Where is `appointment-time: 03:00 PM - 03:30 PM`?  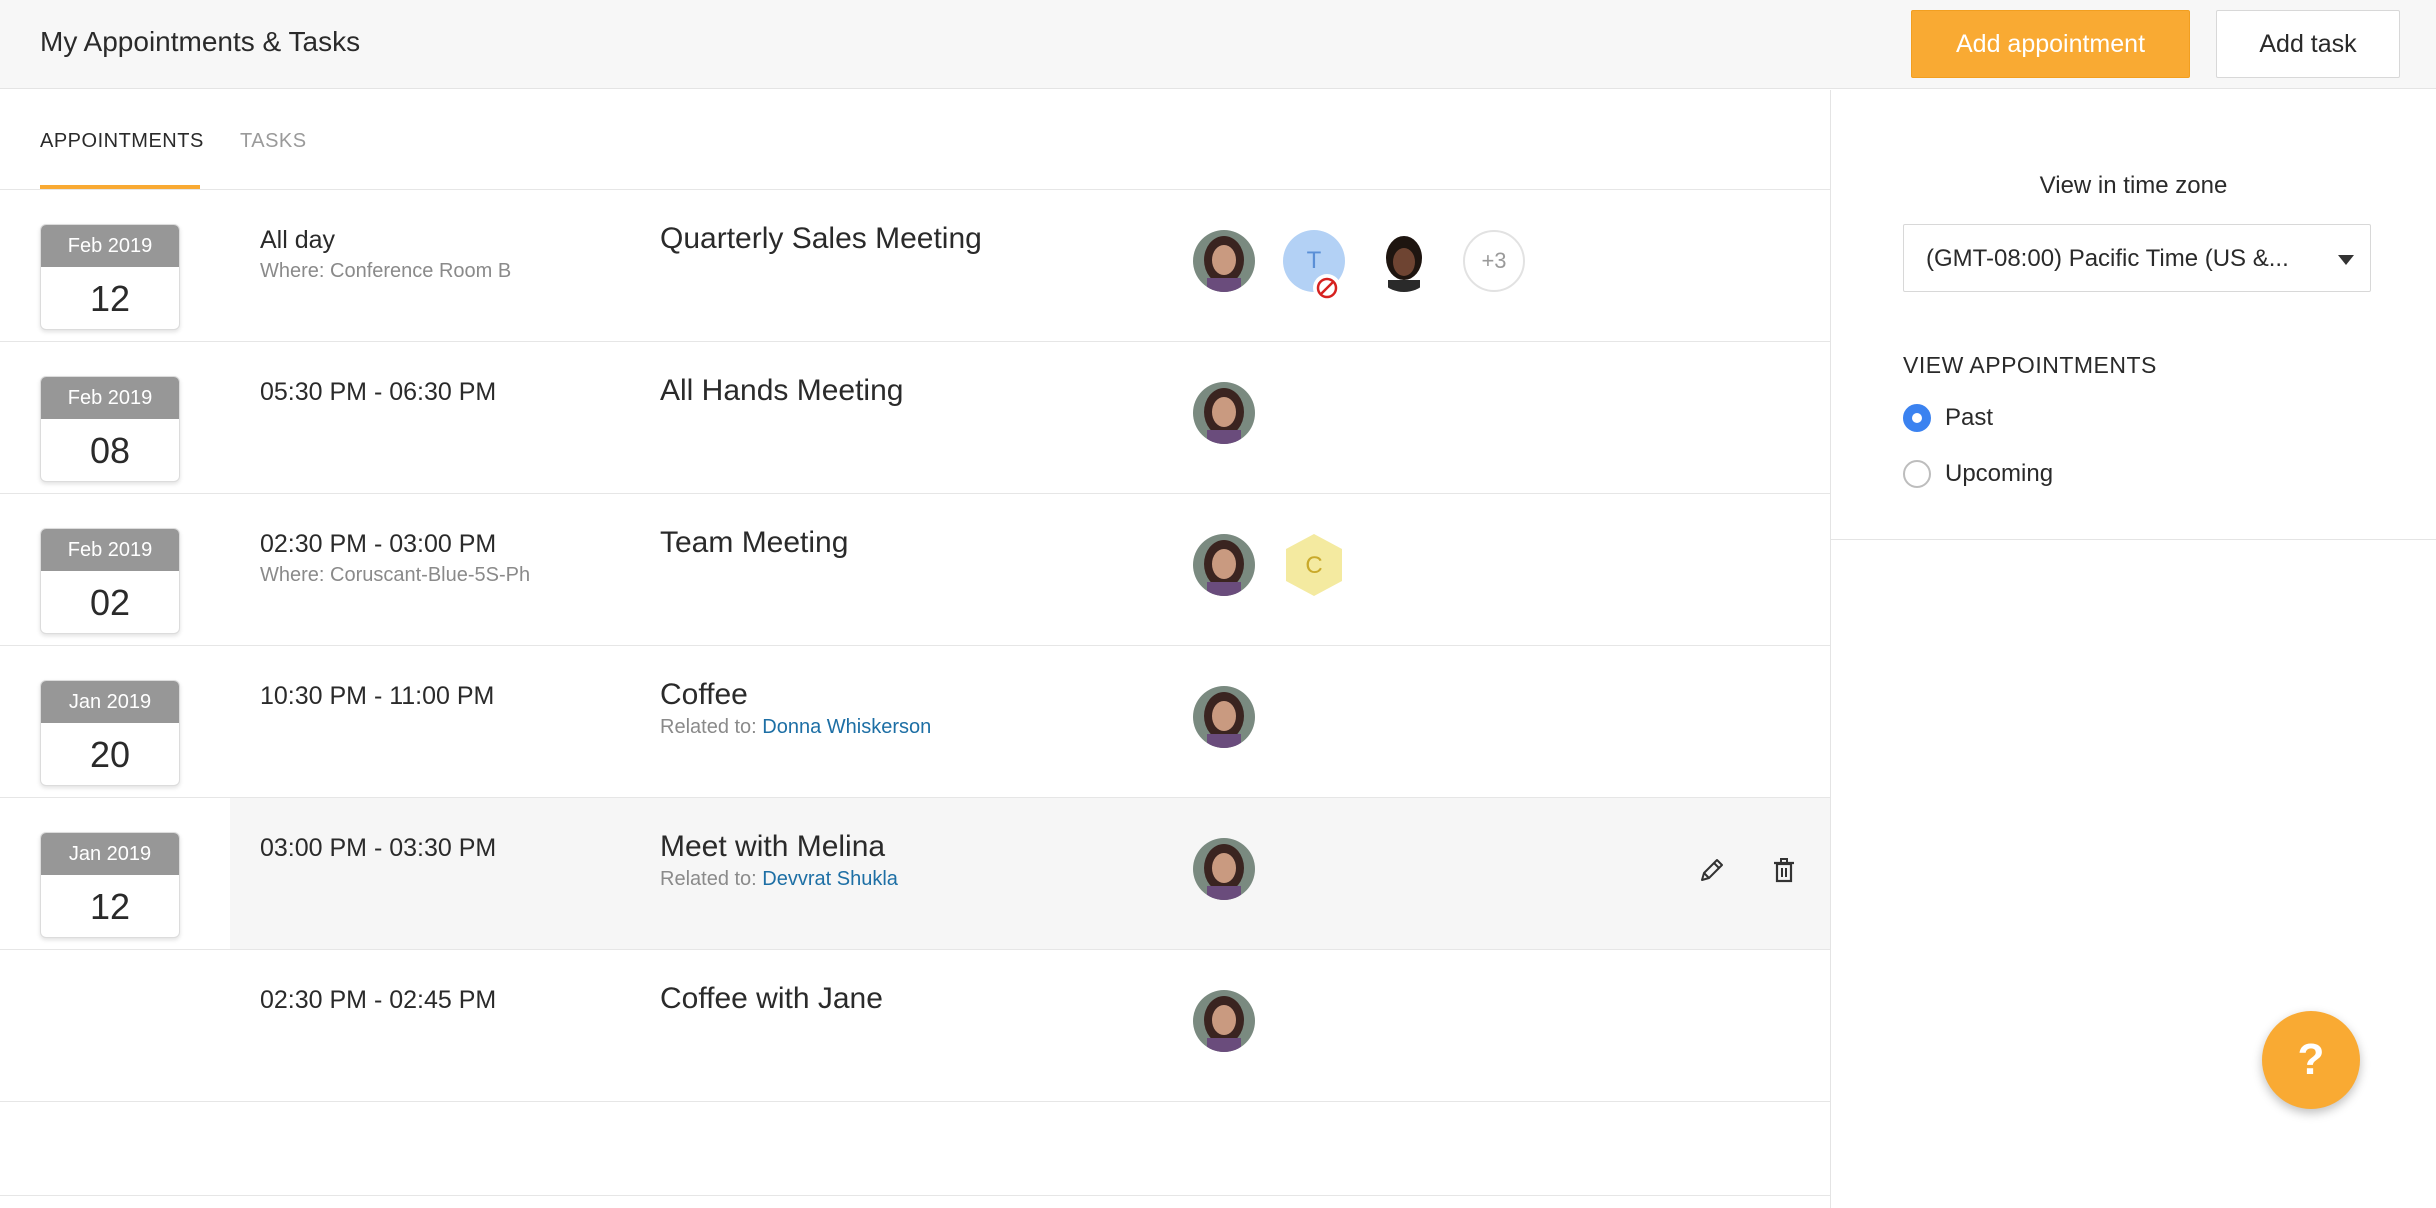
appointment-time: 03:00 PM - 03:30 PM is located at coordinates (378, 848).